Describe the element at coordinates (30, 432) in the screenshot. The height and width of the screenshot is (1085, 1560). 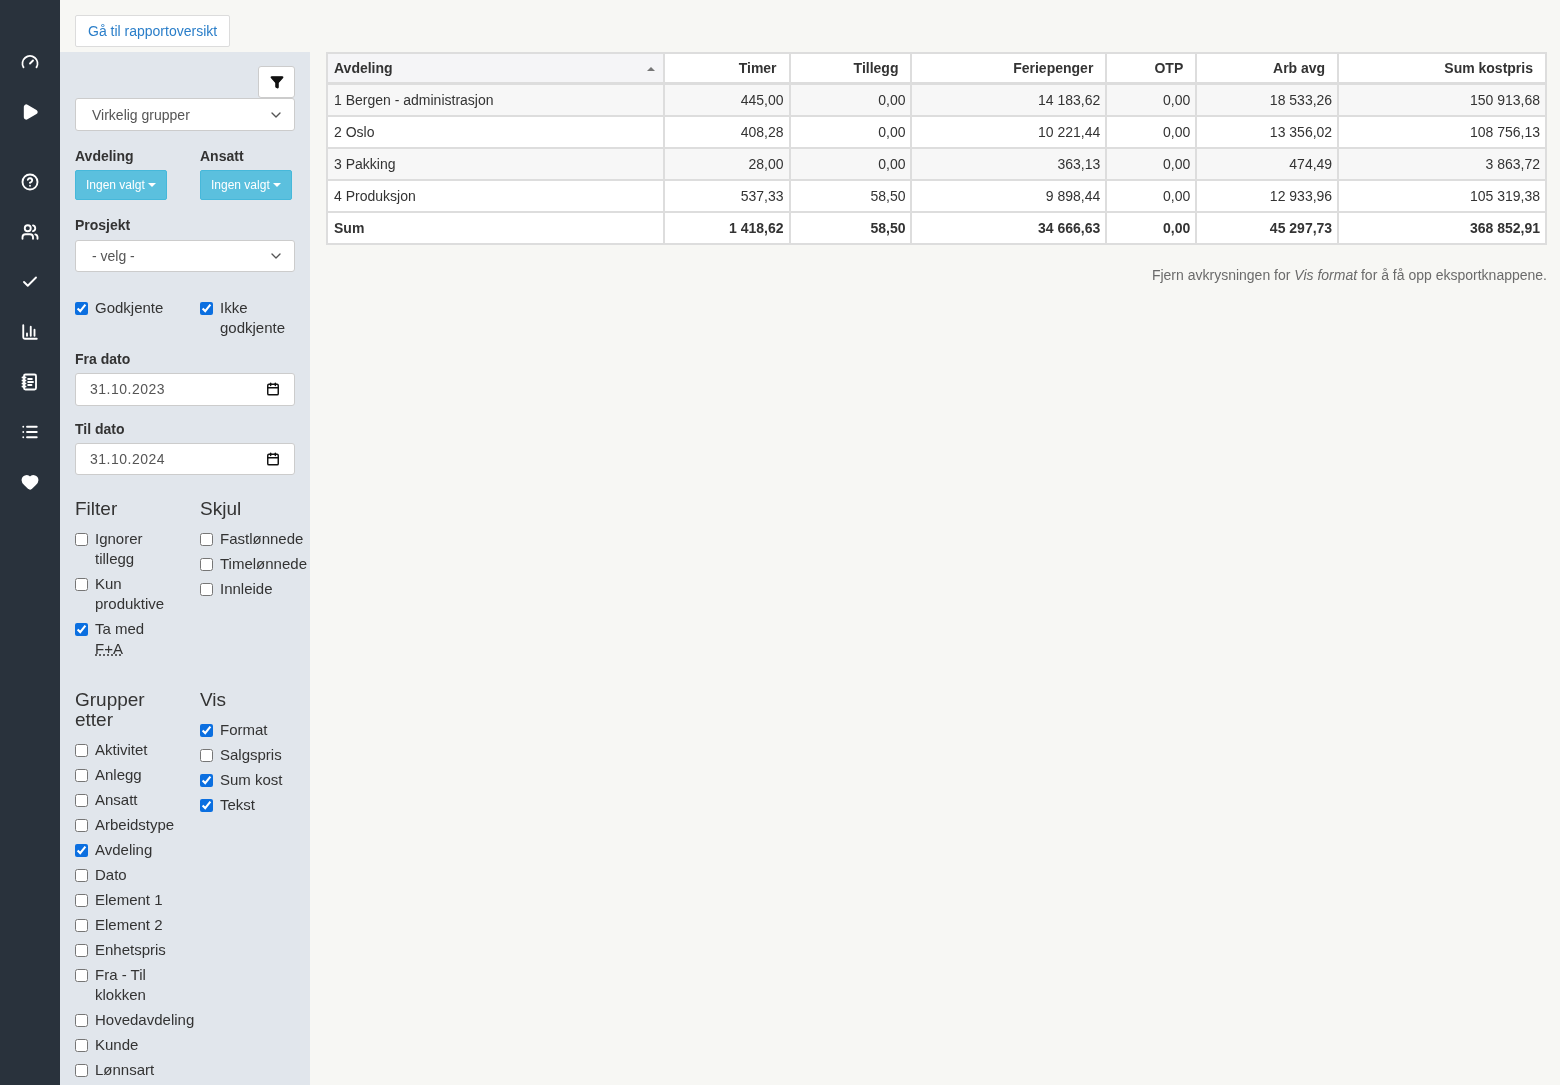
I see `list-icon` at that location.